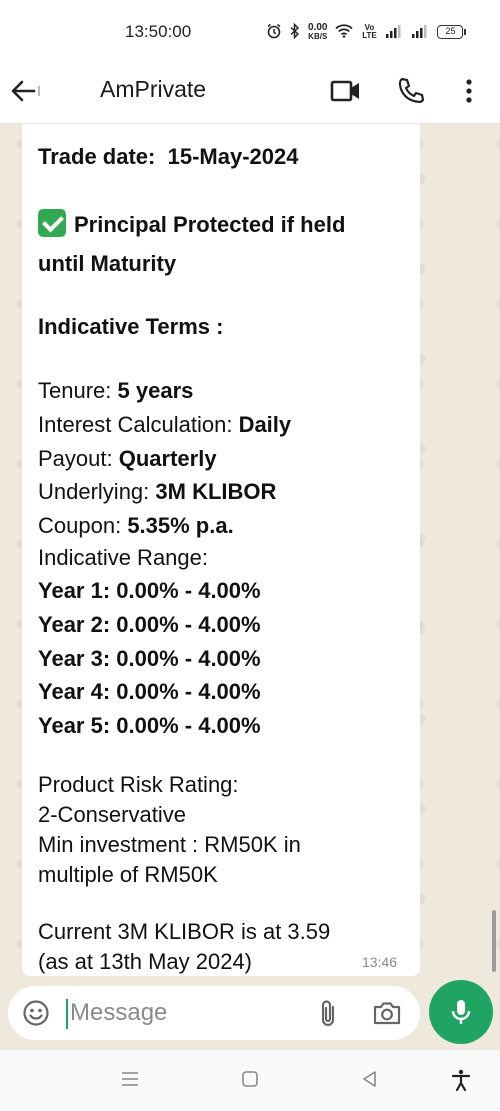  What do you see at coordinates (369, 31) in the screenshot?
I see `volte-label: Vo LTE` at bounding box center [369, 31].